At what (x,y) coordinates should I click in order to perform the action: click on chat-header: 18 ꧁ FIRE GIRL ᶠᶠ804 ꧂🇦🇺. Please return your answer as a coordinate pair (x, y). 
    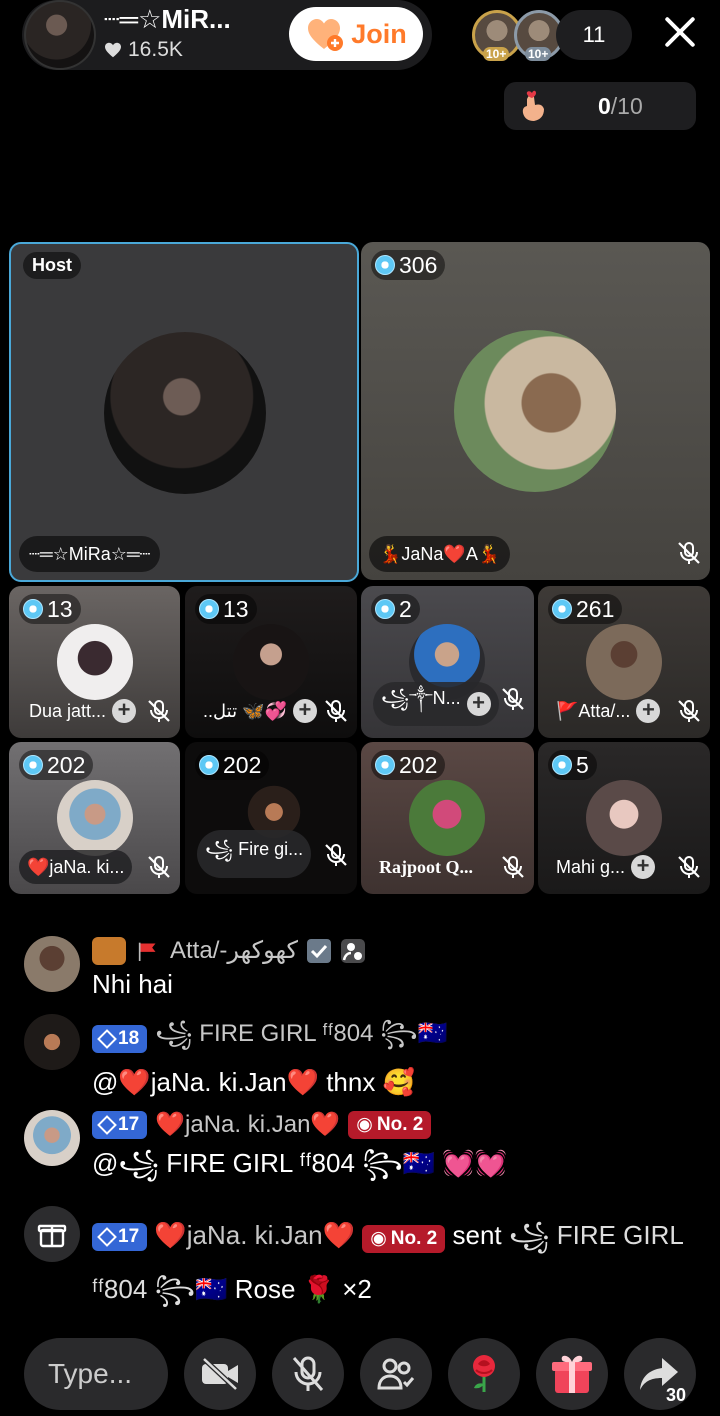
    Looking at the image, I should click on (270, 1038).